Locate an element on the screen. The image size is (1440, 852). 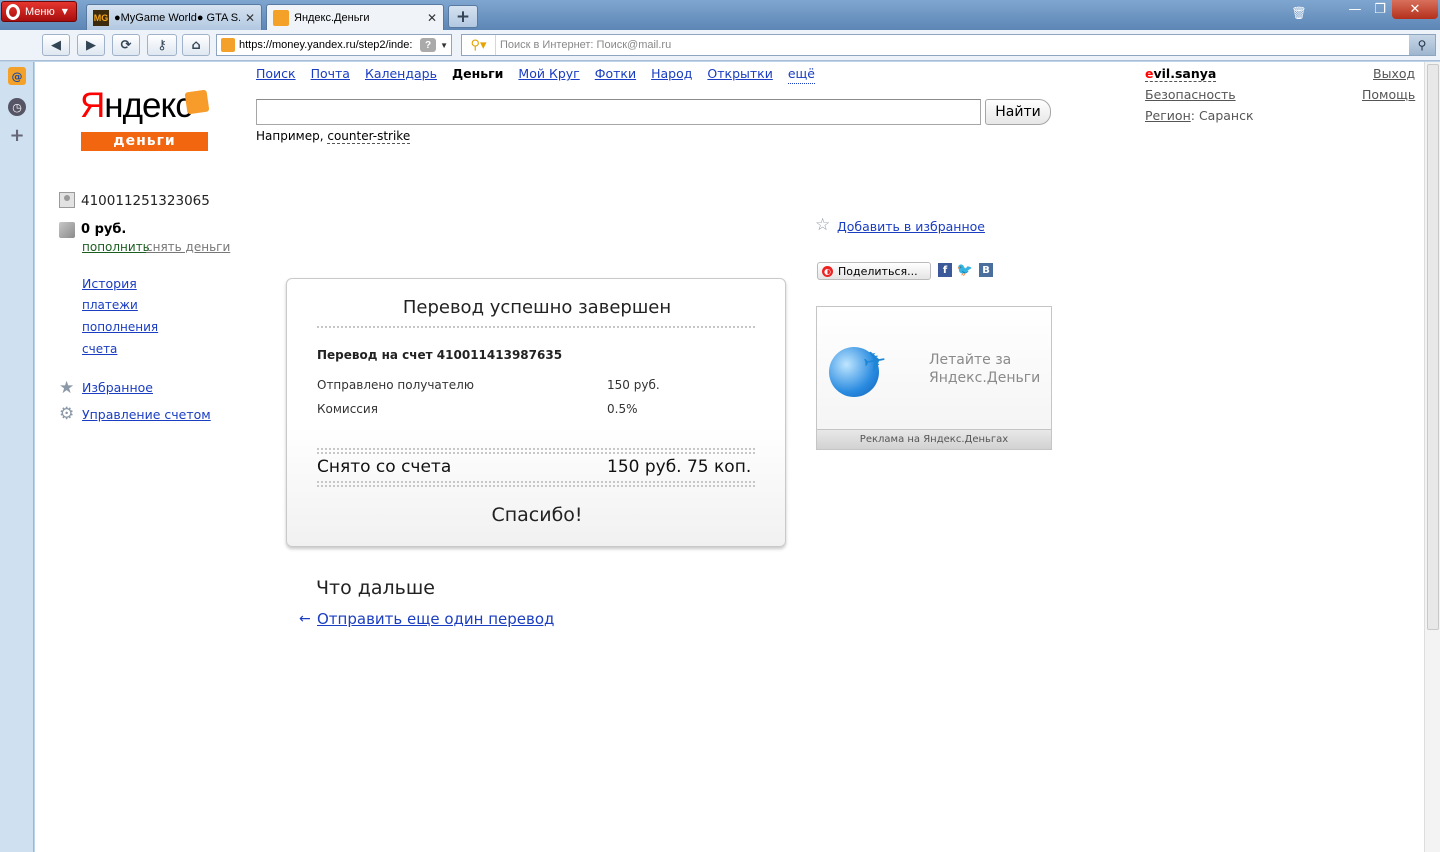
add-to-favorites-link: Добавить в избранное is located at coordinates (911, 226).